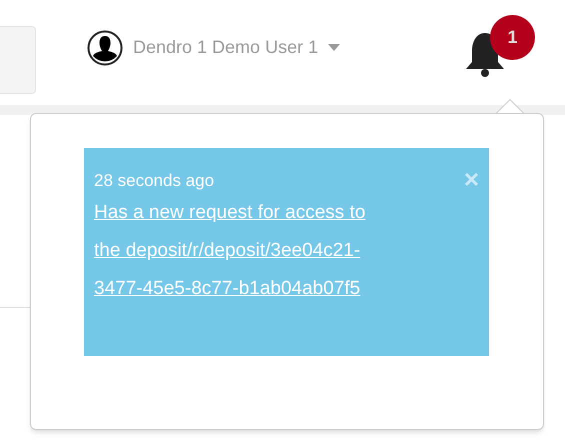 The width and height of the screenshot is (565, 443). Describe the element at coordinates (512, 37) in the screenshot. I see `notification-count-badge: 1` at that location.